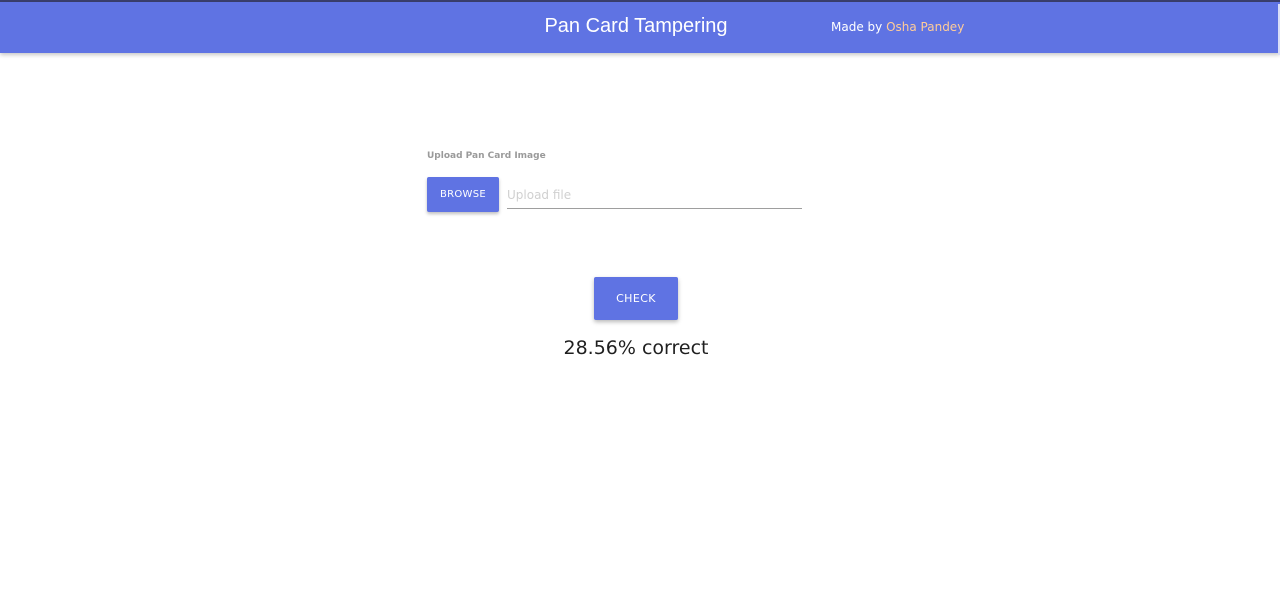 This screenshot has height=614, width=1280. I want to click on upload-label: Upload Pan Card Image, so click(486, 156).